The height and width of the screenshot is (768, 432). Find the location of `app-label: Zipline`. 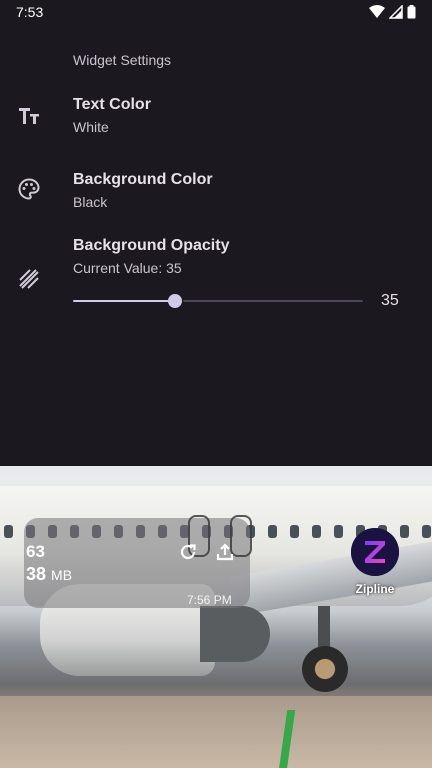

app-label: Zipline is located at coordinates (375, 589).